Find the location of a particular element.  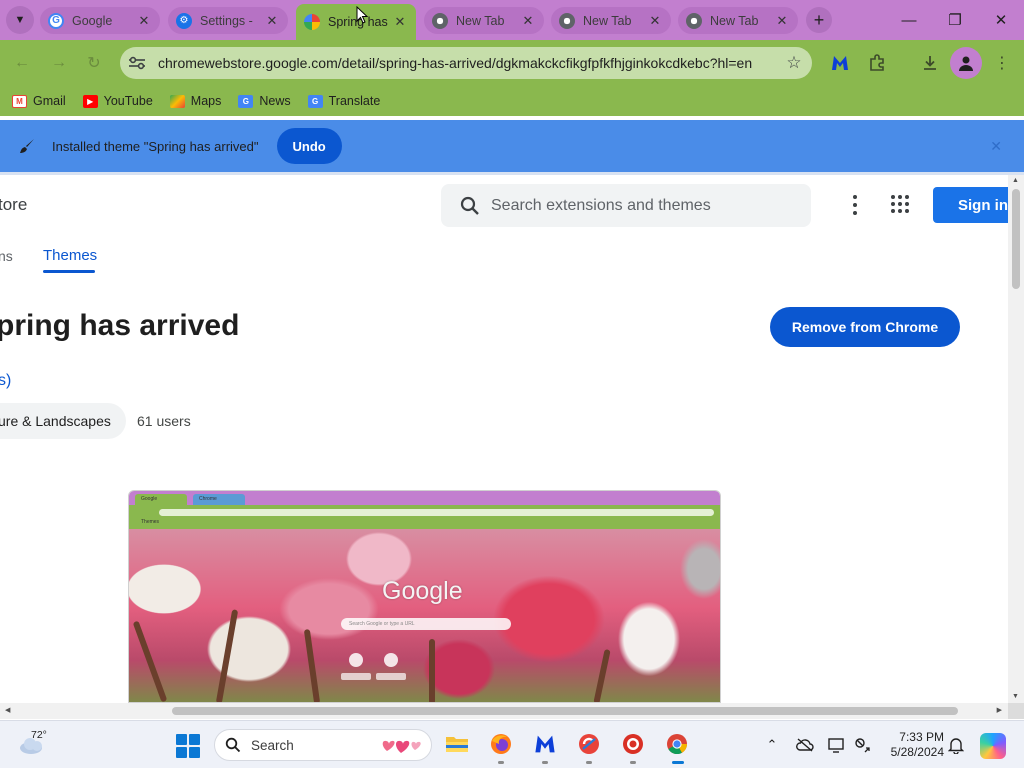

chrome-icon is located at coordinates (677, 744).